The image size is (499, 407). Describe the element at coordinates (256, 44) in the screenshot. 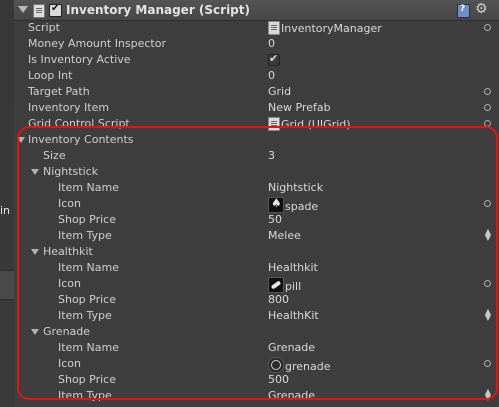

I see `field-money-amount: Money Amount Inspector 0` at that location.